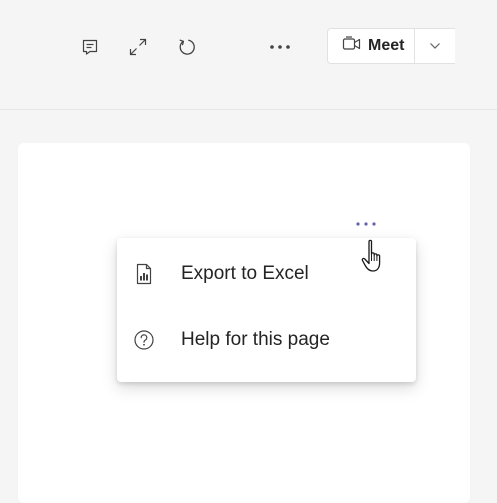 The width and height of the screenshot is (497, 503). Describe the element at coordinates (90, 47) in the screenshot. I see `chat-icon` at that location.